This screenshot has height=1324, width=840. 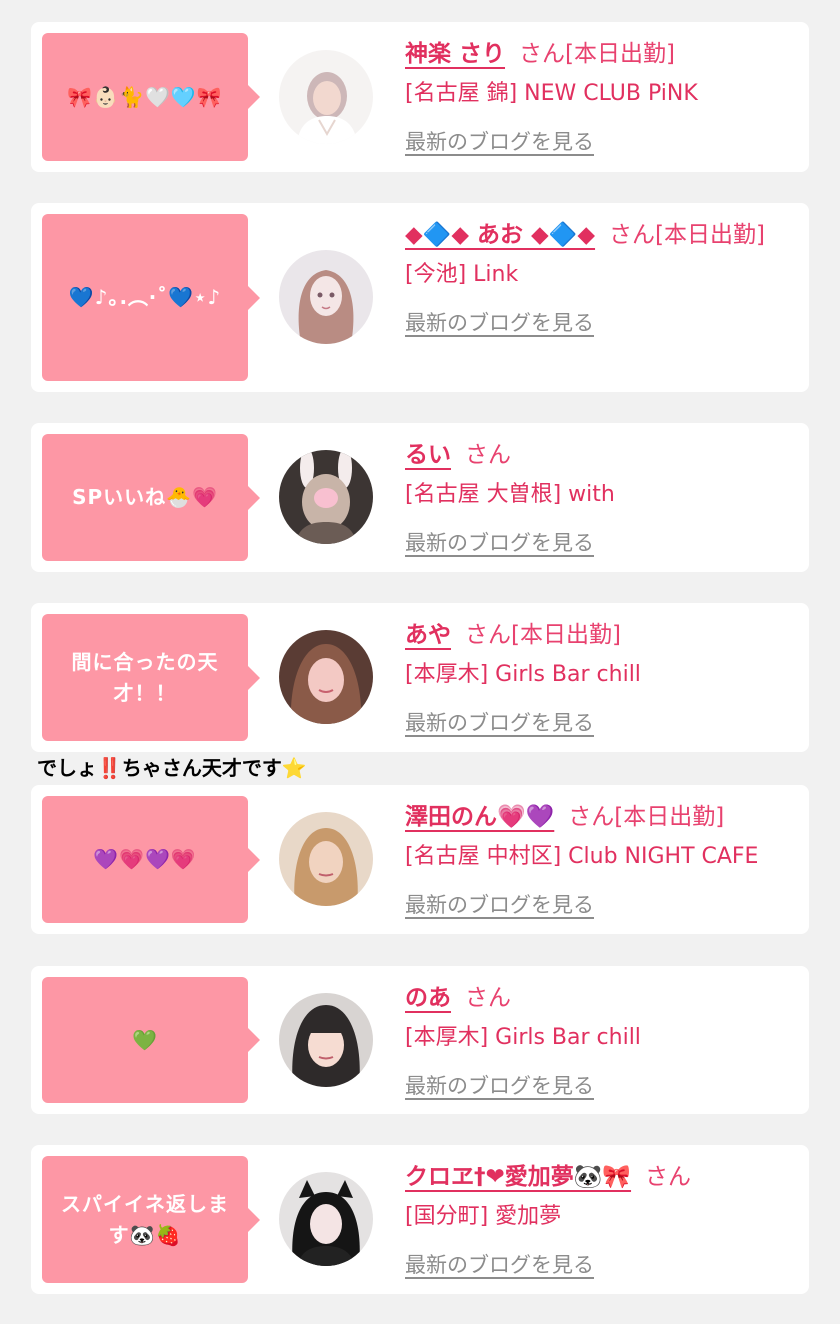 What do you see at coordinates (582, 856) in the screenshot?
I see `store-name: [名古屋 中村区] Club NIGHT CAFE` at bounding box center [582, 856].